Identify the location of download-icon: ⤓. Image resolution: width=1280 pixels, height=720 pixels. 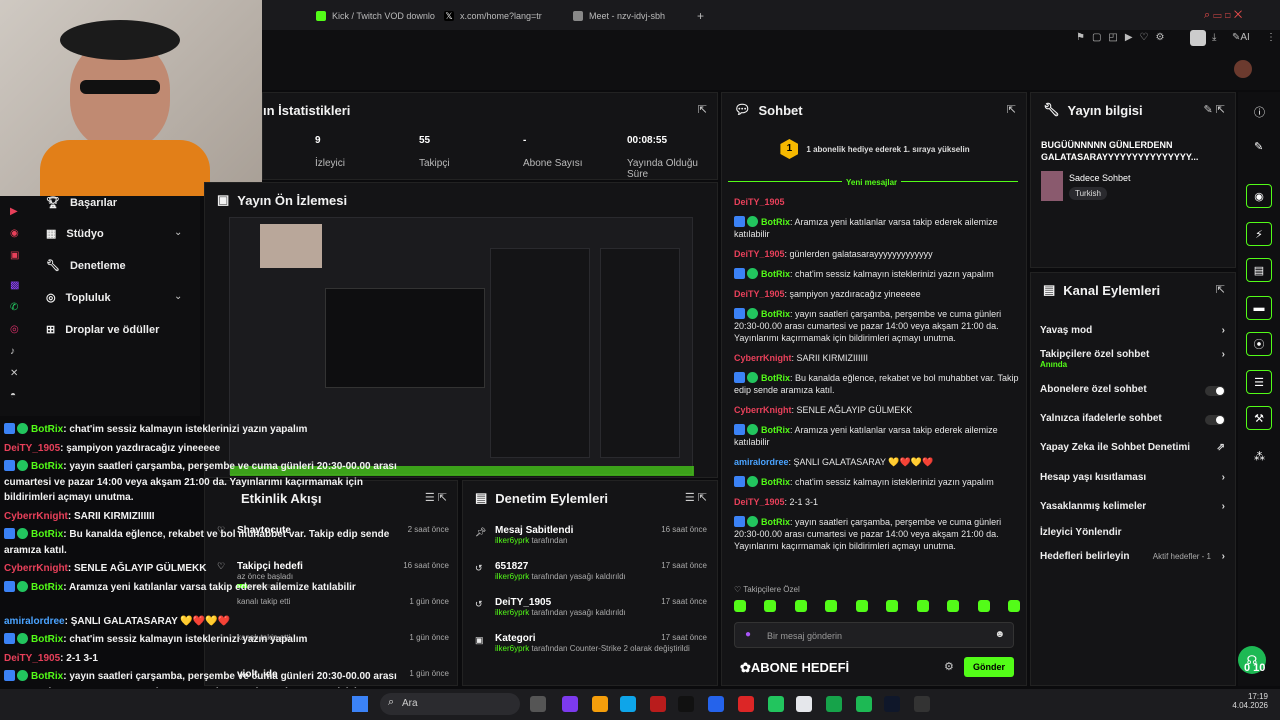
(1214, 37).